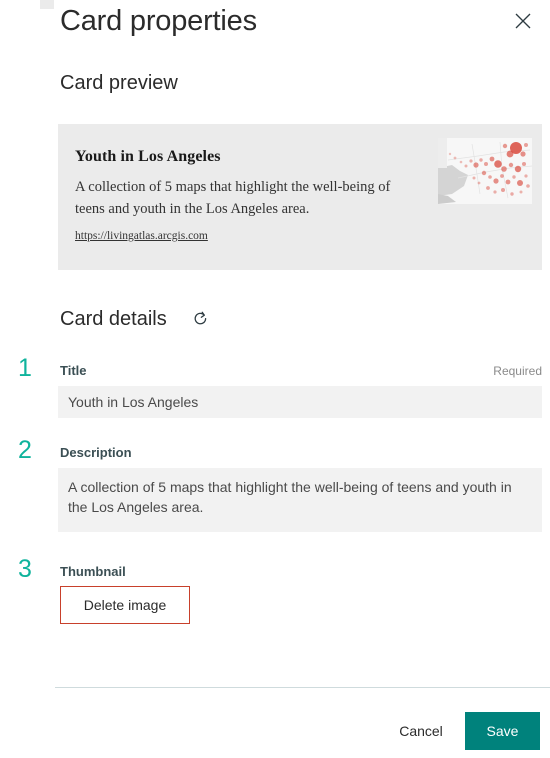  Describe the element at coordinates (300, 402) in the screenshot. I see `title-input` at that location.